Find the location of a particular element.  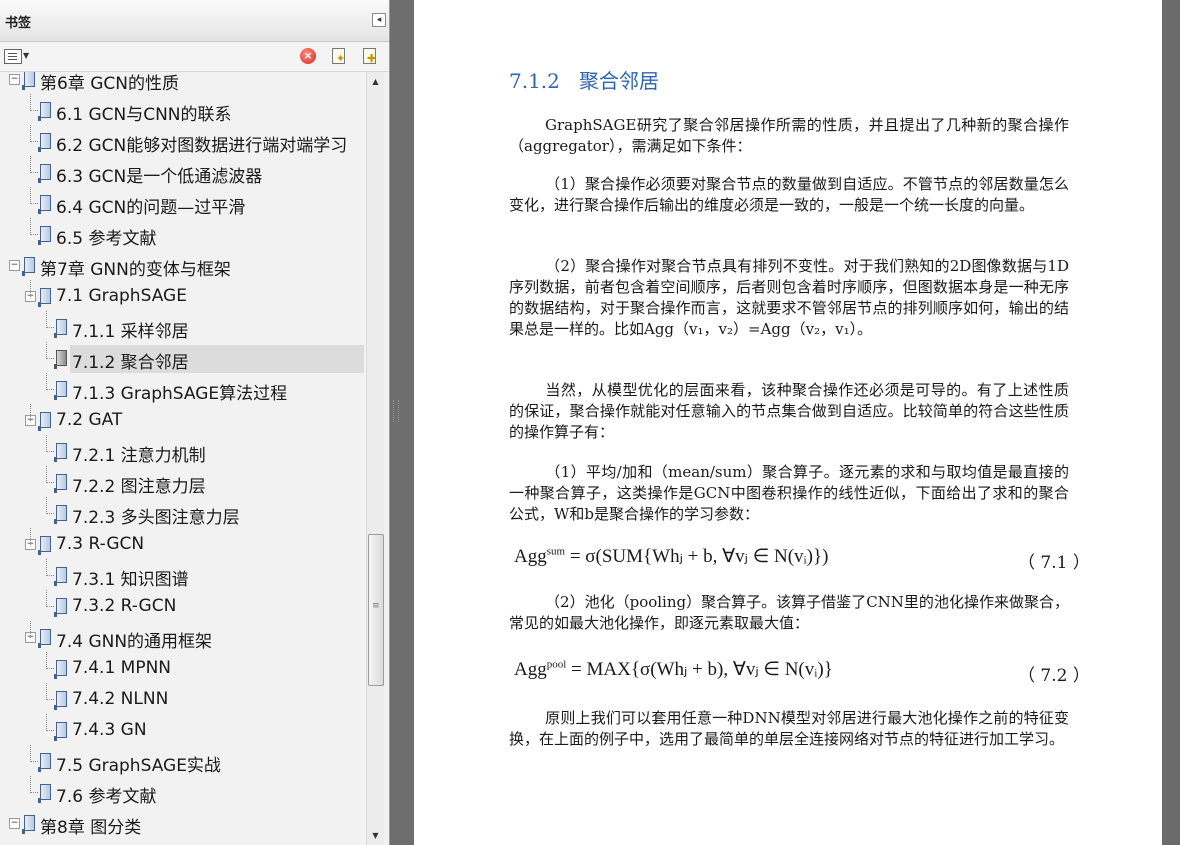

bookmark-label: 第8章 图分类 is located at coordinates (91, 828).